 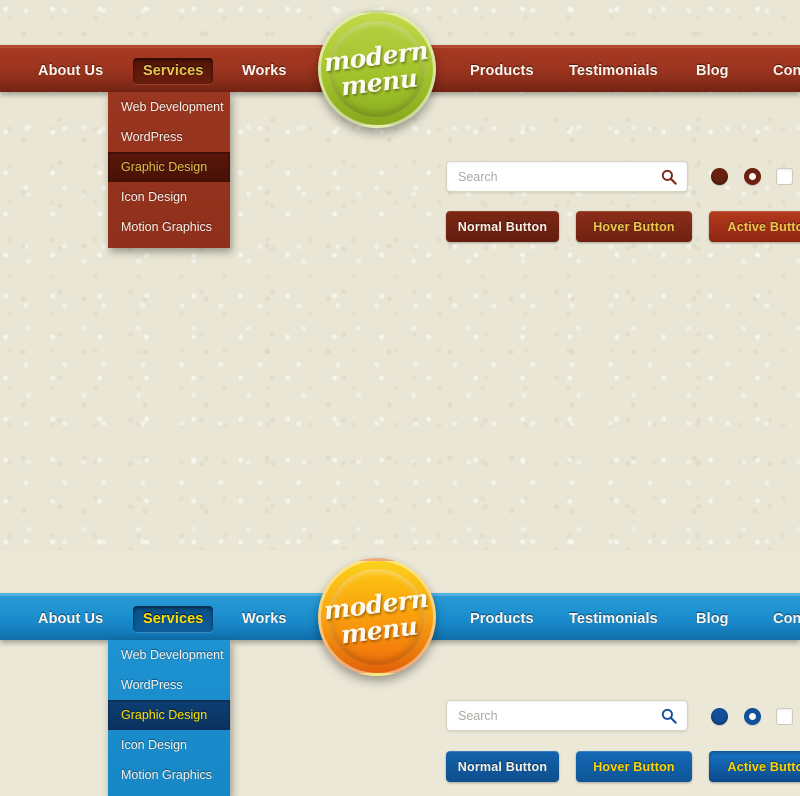 I want to click on modern-menu-badge-green: modern menu, so click(x=377, y=69).